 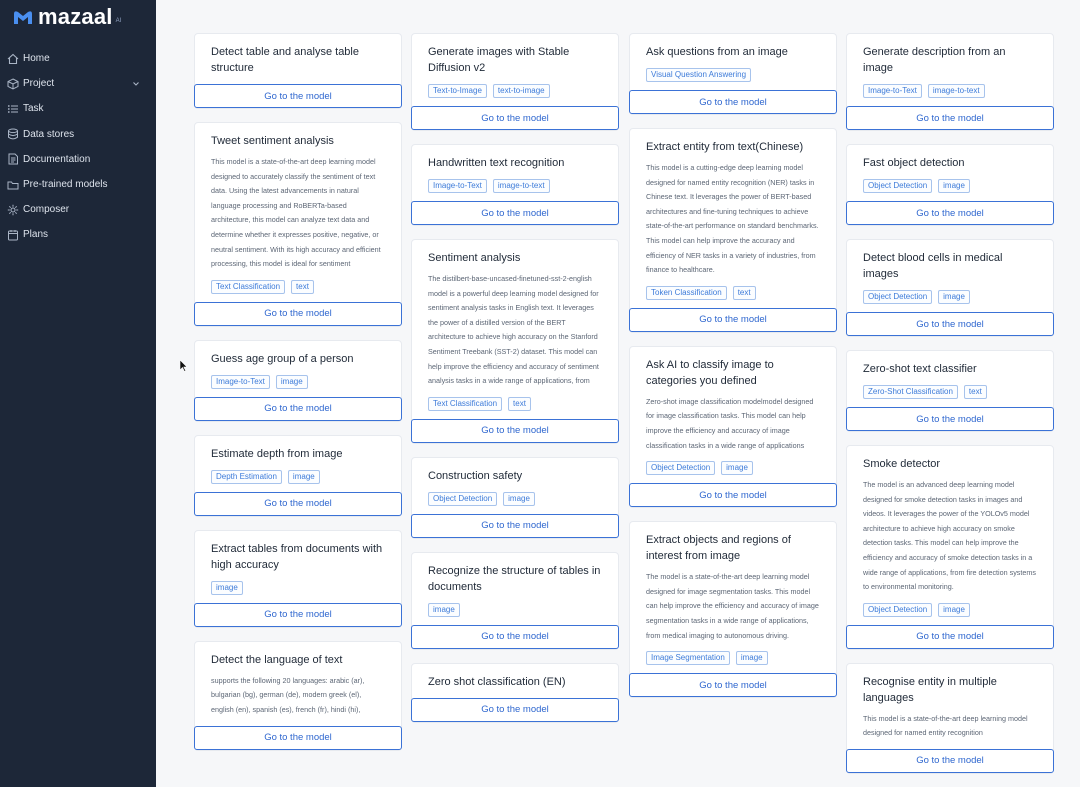 What do you see at coordinates (902, 464) in the screenshot?
I see `model-title: Smoke detector` at bounding box center [902, 464].